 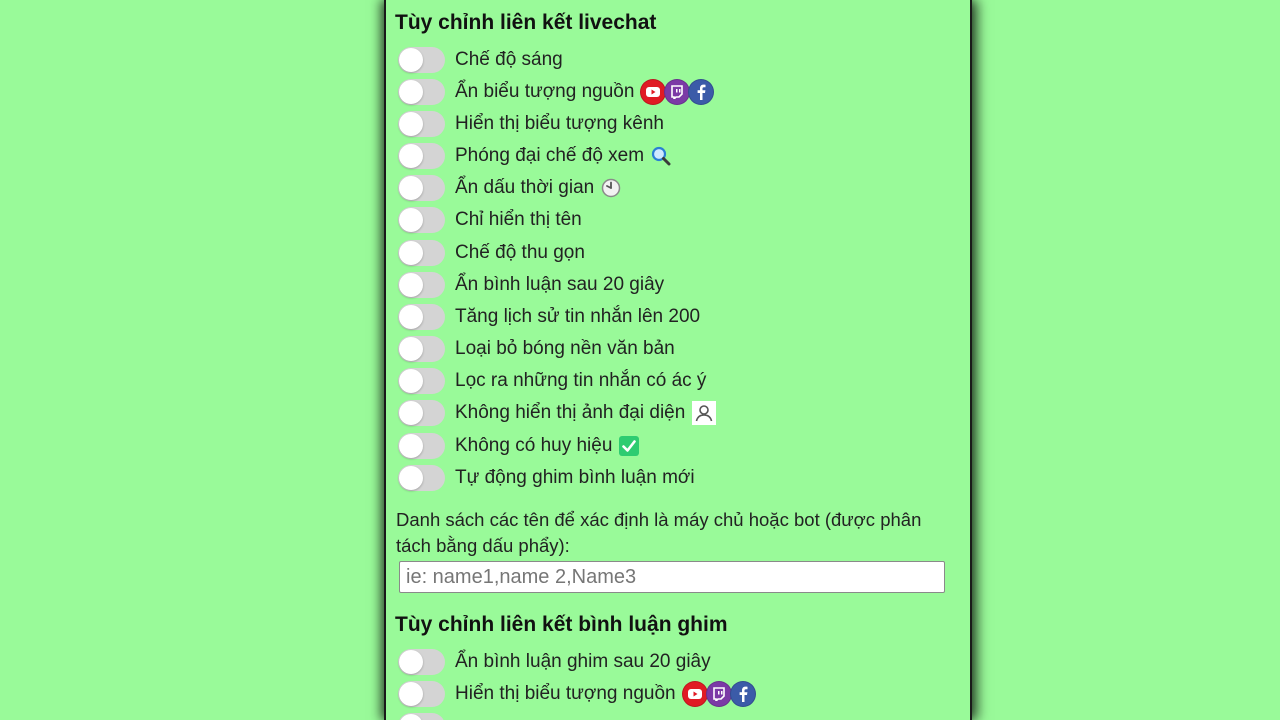 I want to click on option-label: Chế độ thu gọn, so click(x=520, y=252).